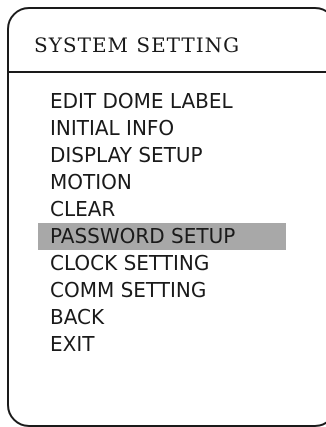 The height and width of the screenshot is (427, 326). I want to click on title-divider, so click(167, 72).